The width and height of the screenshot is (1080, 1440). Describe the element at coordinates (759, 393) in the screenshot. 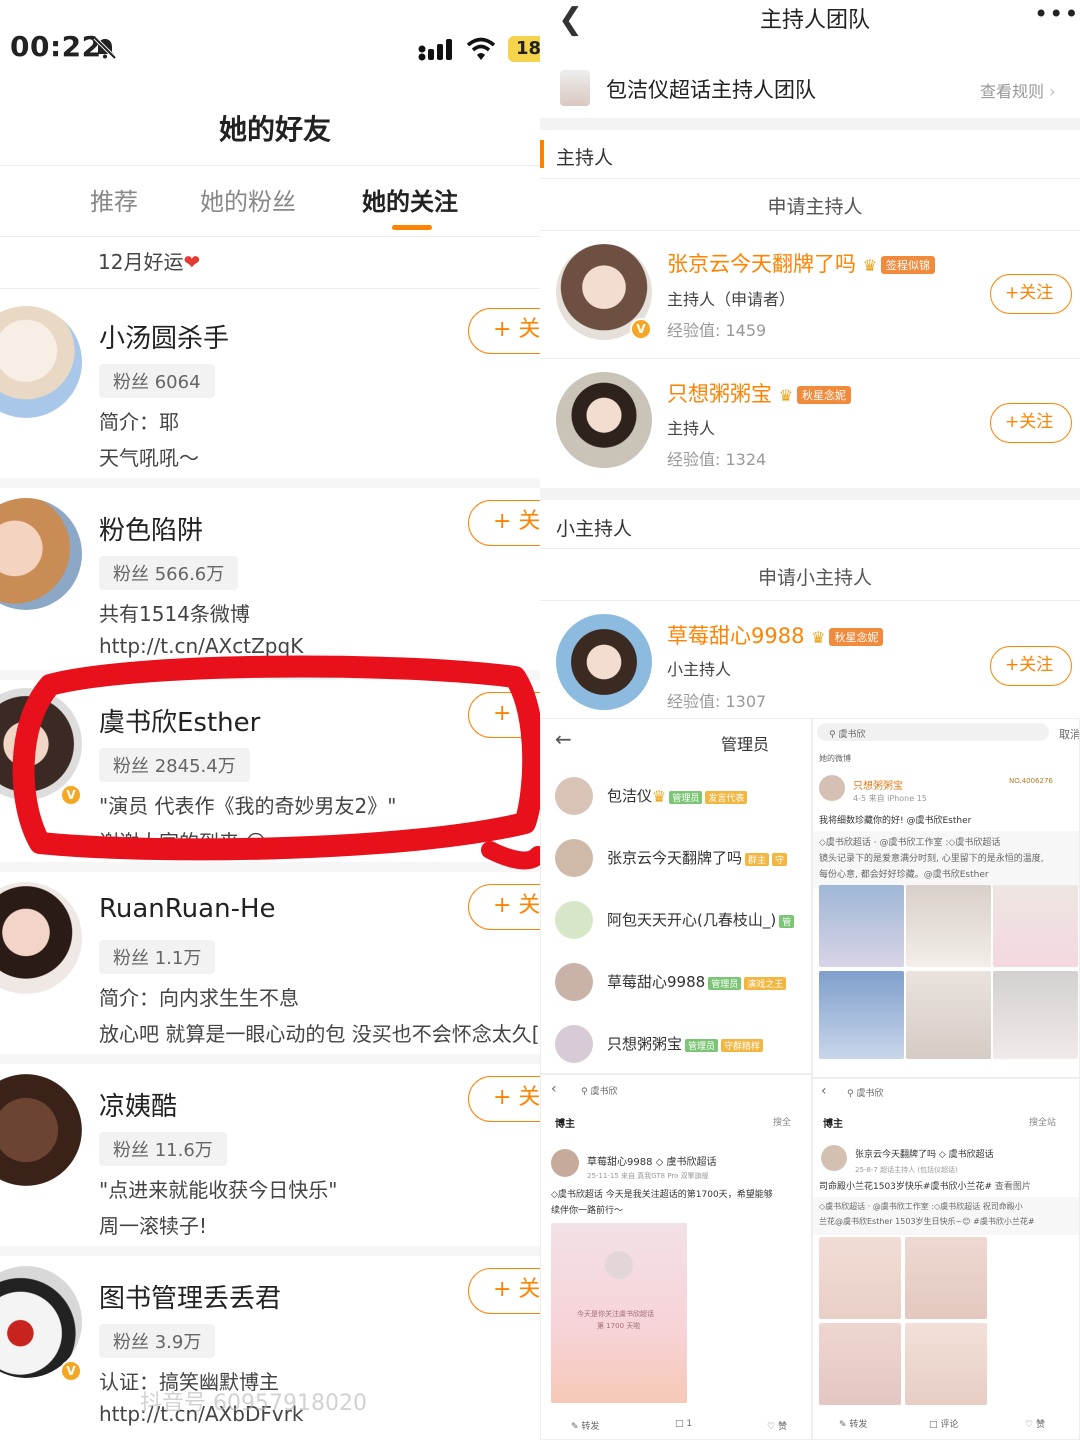

I see `host-name: 只想粥粥宝 ♛ 秋星念妮` at that location.